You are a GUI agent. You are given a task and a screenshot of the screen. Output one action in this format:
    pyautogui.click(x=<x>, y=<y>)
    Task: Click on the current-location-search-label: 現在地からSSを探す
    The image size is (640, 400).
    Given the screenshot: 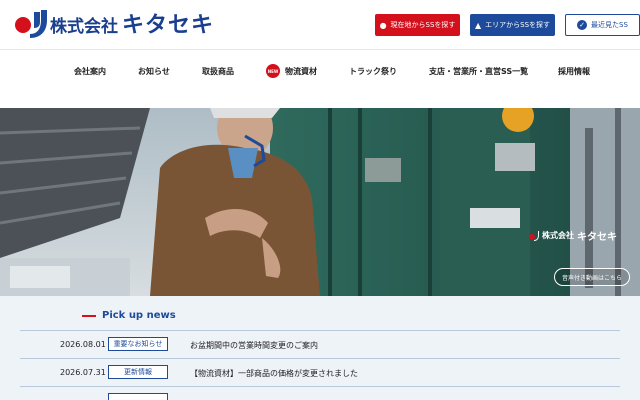 What is the action you would take?
    pyautogui.click(x=423, y=25)
    